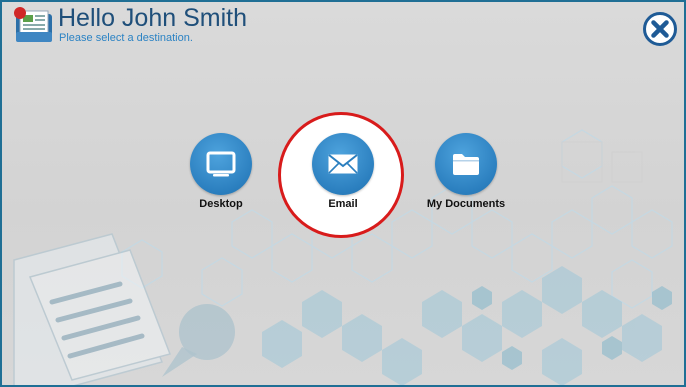  I want to click on envelope-icon, so click(343, 164).